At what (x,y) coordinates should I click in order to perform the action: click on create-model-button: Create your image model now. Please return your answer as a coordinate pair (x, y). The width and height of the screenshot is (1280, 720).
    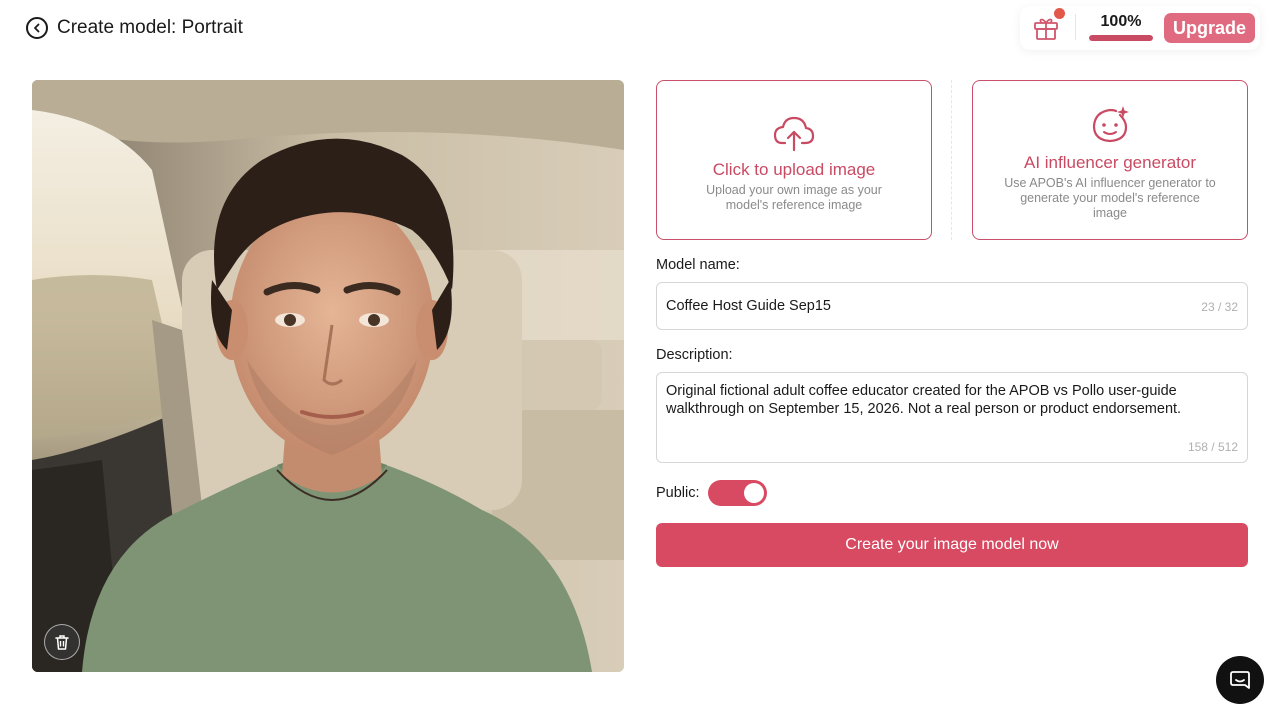
    Looking at the image, I should click on (952, 545).